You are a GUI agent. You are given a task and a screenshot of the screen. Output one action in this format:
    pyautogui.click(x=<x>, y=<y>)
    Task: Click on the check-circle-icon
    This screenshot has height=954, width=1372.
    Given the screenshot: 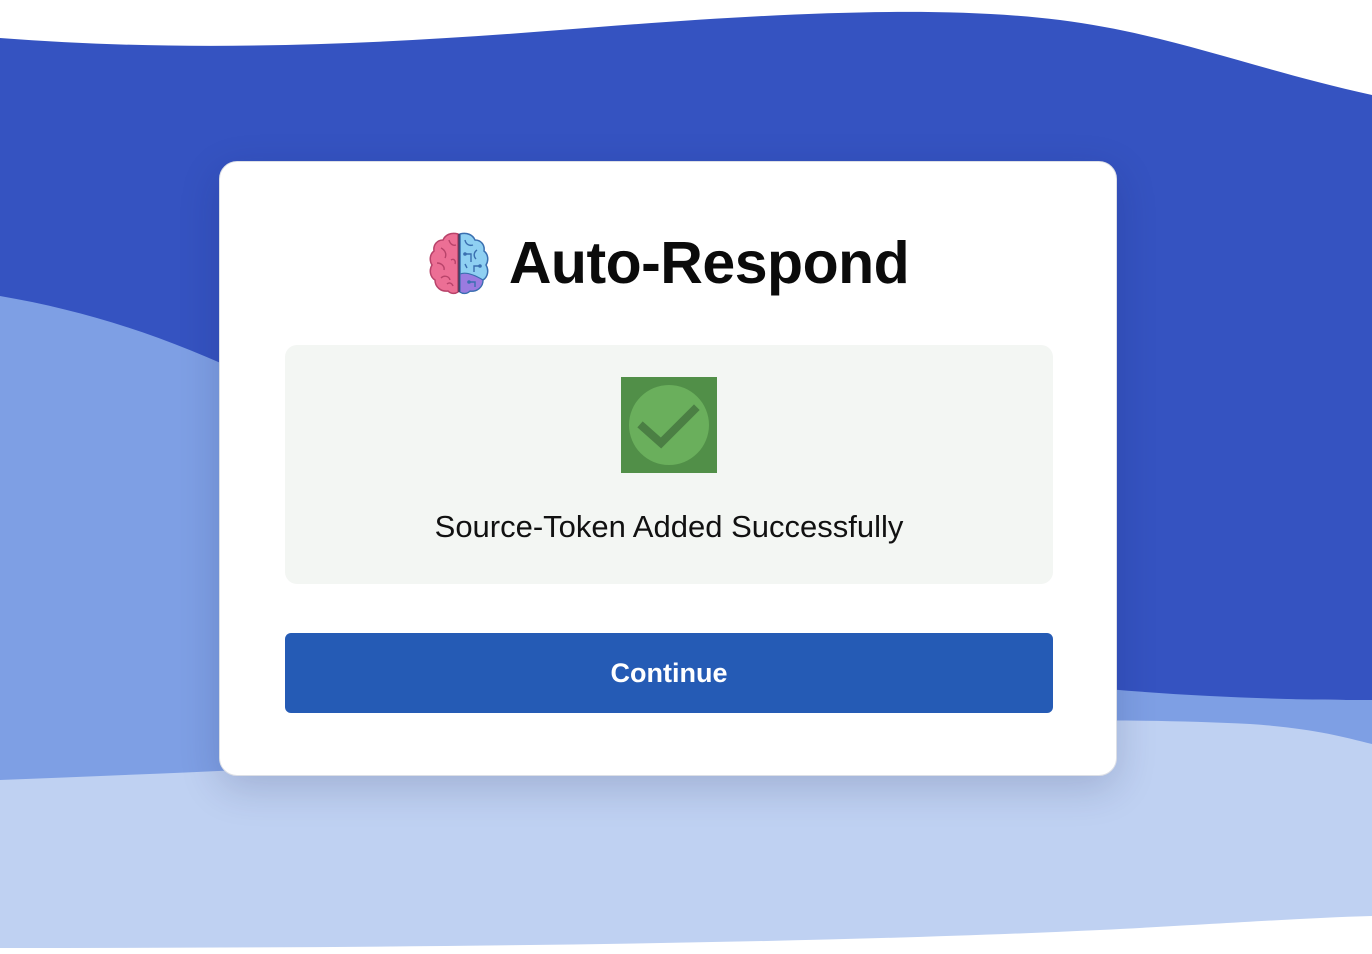 What is the action you would take?
    pyautogui.click(x=669, y=425)
    